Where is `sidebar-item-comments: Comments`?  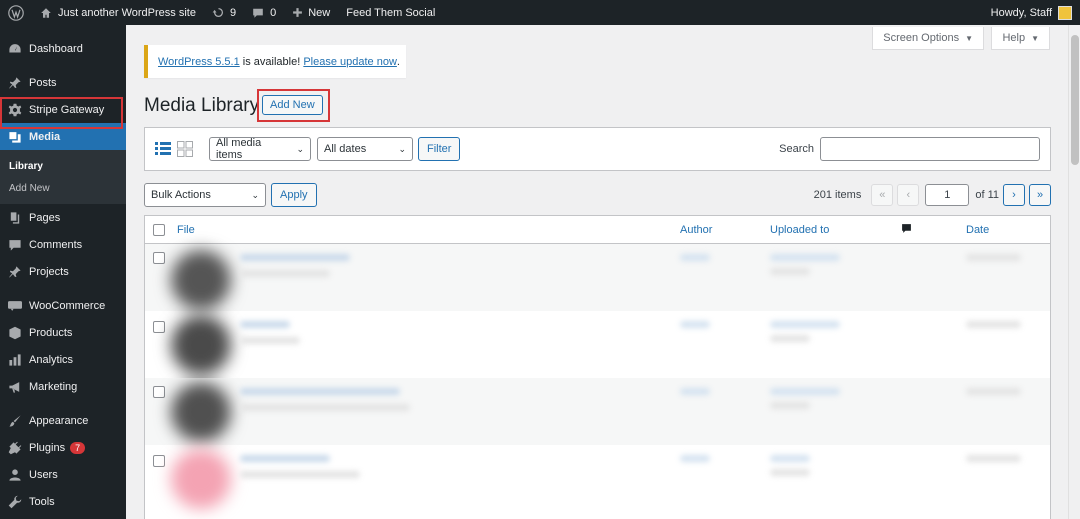 sidebar-item-comments: Comments is located at coordinates (63, 244).